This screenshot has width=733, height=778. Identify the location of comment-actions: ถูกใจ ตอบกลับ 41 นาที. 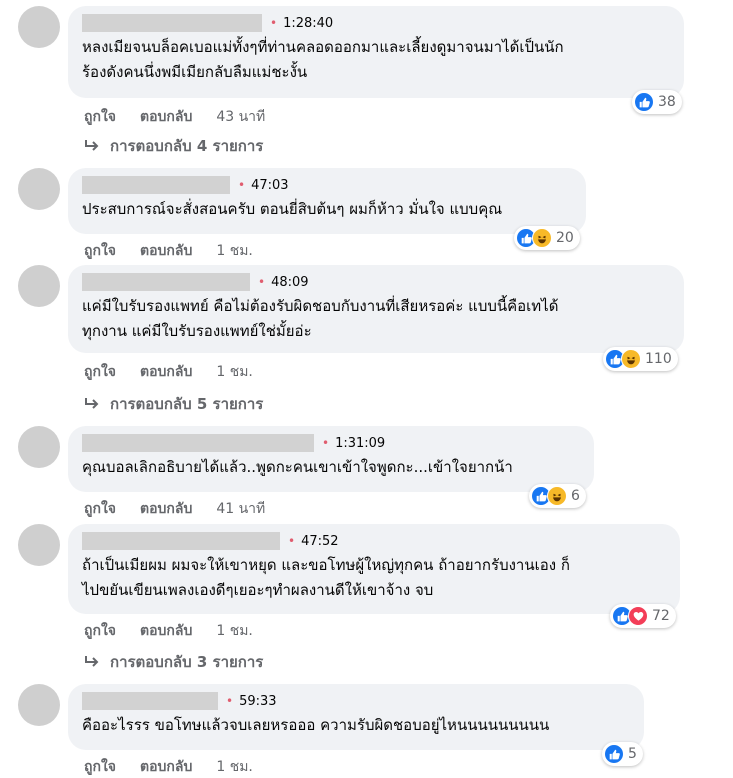
(174, 509).